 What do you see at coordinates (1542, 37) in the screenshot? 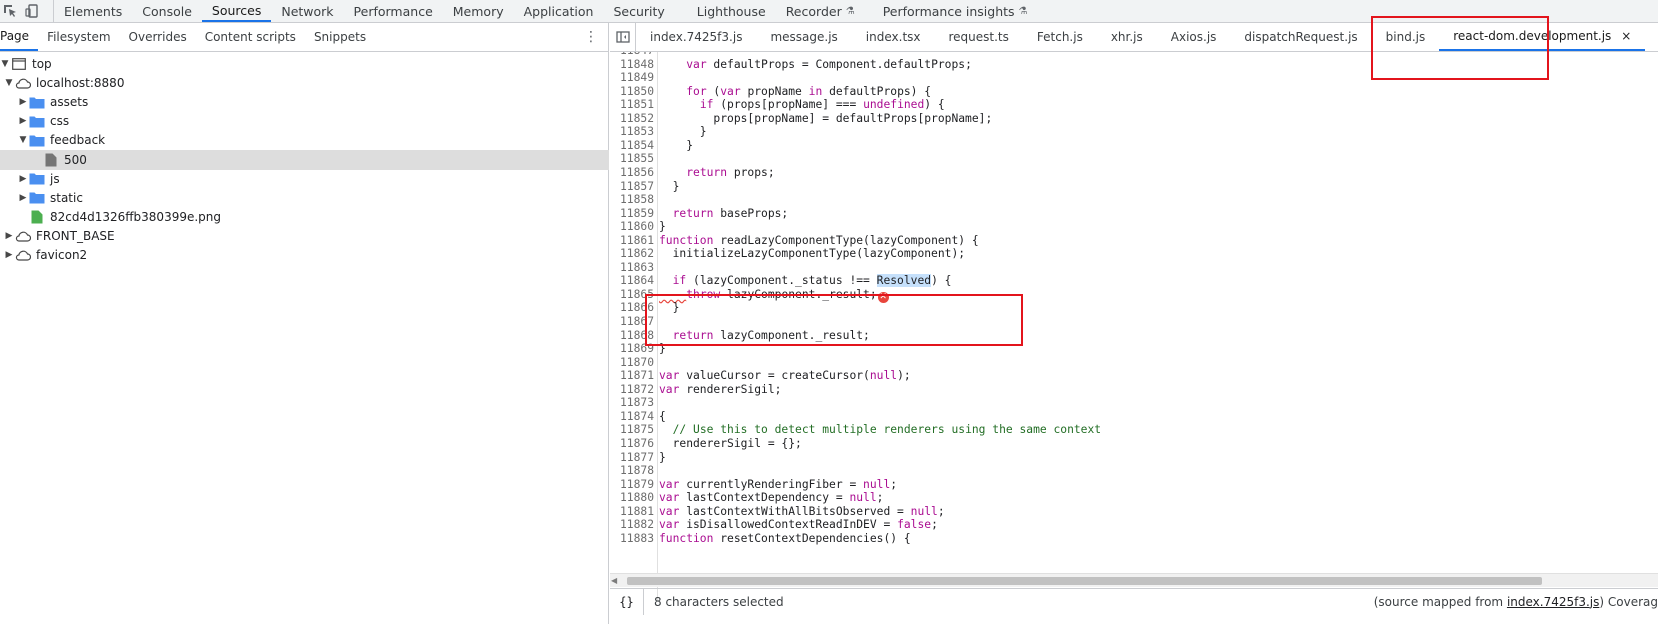
I see `file-tab-react-dom-development-js: react-dom.development.js ×` at bounding box center [1542, 37].